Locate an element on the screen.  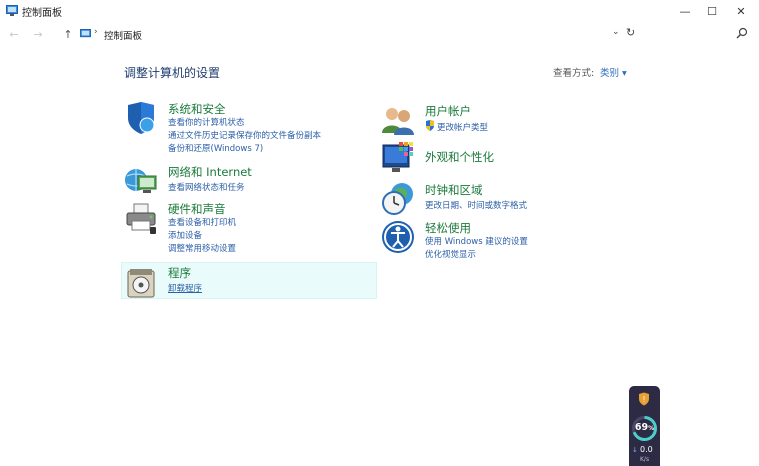
category-title: 外观和个性化 is located at coordinates (459, 157).